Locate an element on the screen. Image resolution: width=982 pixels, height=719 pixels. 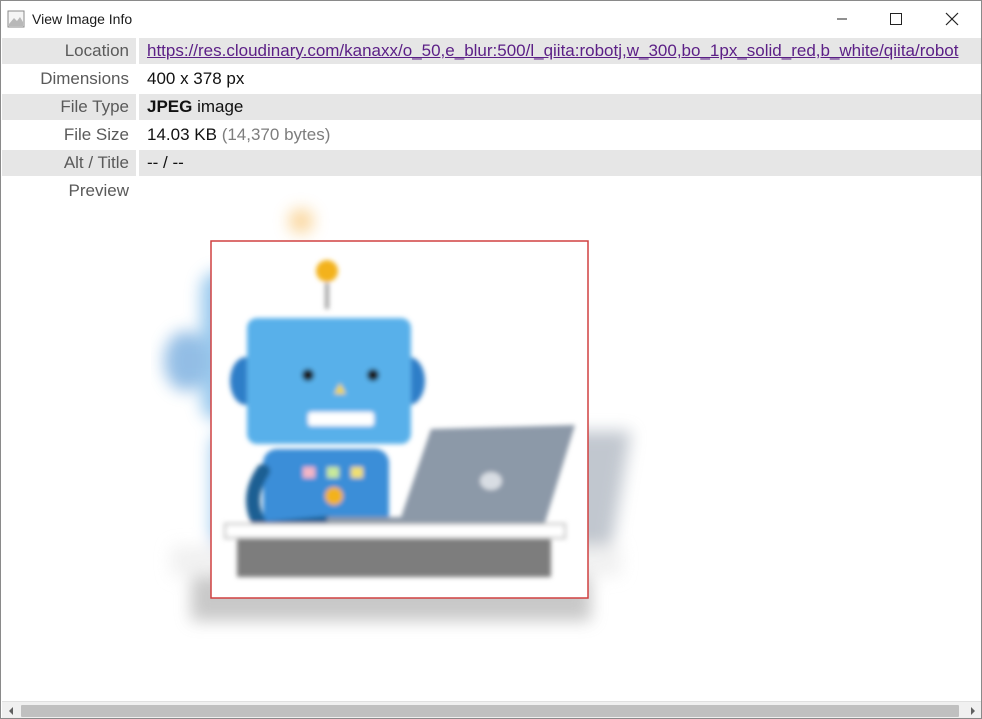
alt-title-value: -- / -- is located at coordinates (560, 163).